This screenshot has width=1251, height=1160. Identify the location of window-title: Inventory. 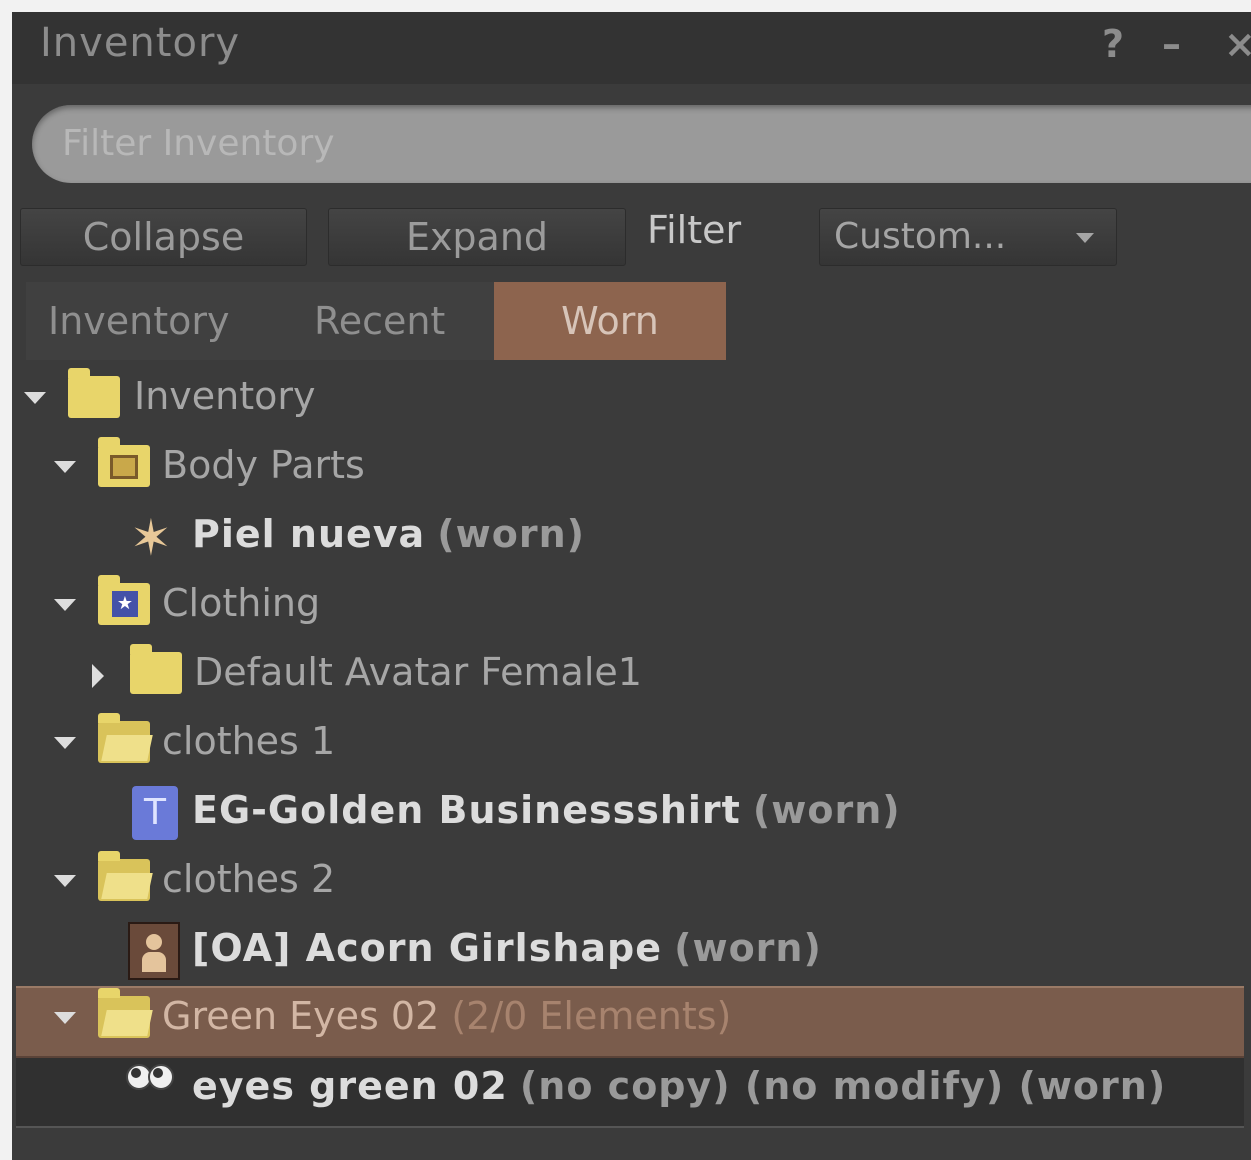
(140, 43).